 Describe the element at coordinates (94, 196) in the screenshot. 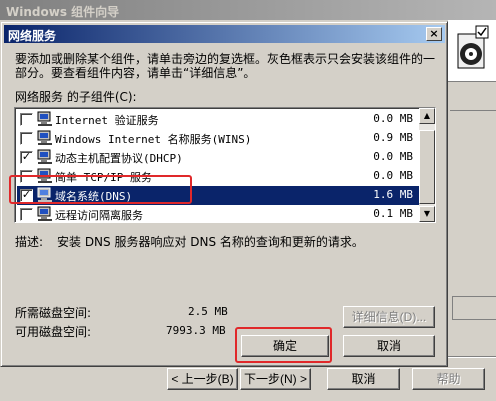

I see `component-name: 域名系统(DNS)` at that location.